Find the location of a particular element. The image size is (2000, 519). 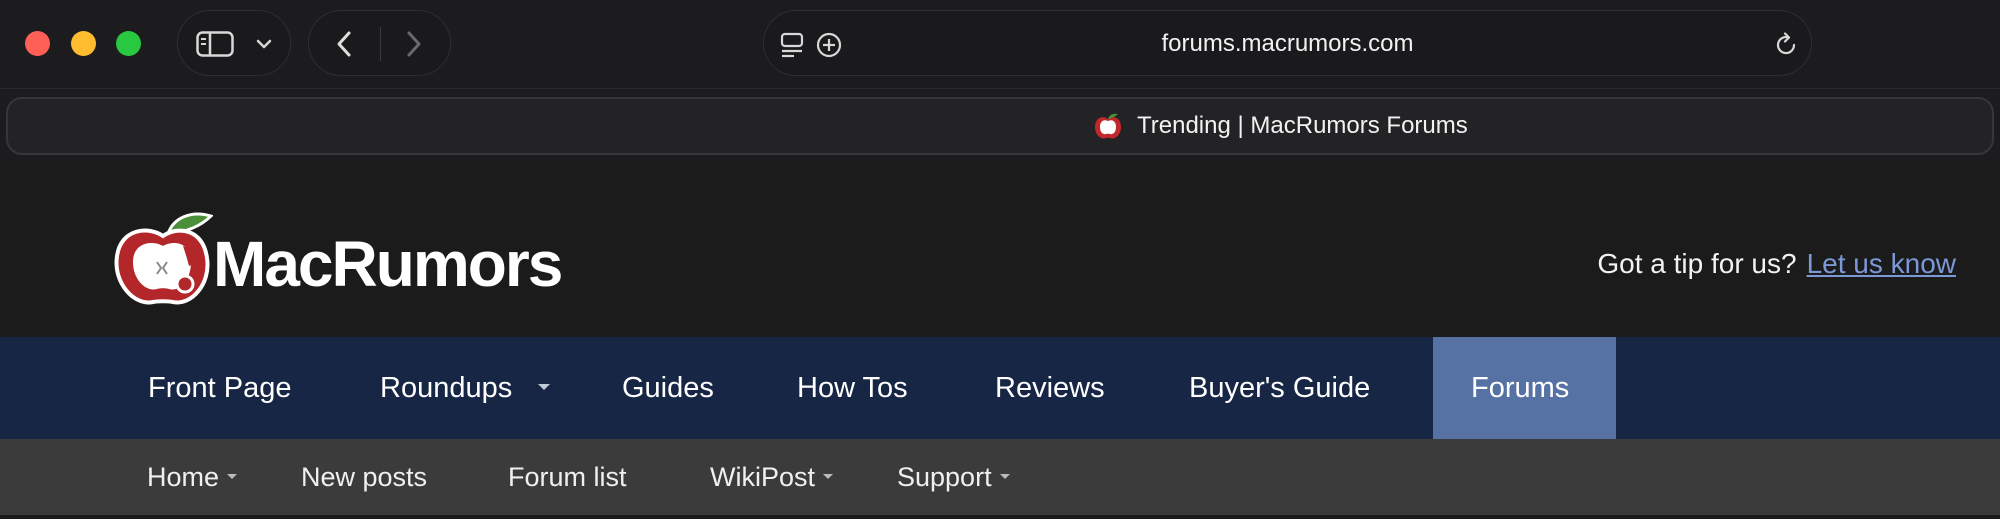

site-brand-name: MacRumors is located at coordinates (388, 264).